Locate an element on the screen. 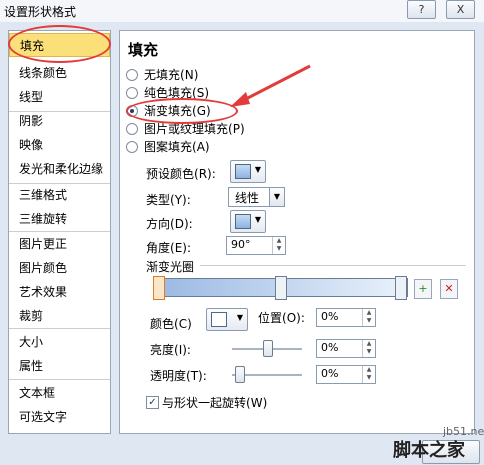 The image size is (484, 465). paint-bucket-icon is located at coordinates (219, 319).